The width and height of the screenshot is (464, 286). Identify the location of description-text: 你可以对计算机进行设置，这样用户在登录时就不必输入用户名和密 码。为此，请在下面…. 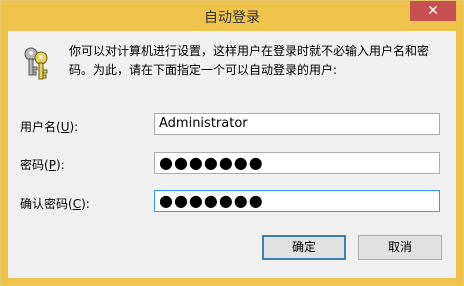
(256, 61).